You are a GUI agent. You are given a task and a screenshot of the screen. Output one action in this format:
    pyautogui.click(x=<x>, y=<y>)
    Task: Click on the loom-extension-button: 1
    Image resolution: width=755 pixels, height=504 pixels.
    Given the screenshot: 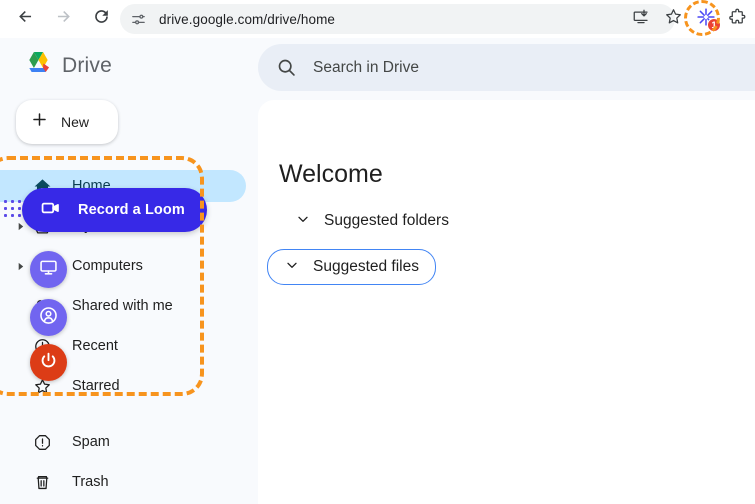 What is the action you would take?
    pyautogui.click(x=706, y=19)
    